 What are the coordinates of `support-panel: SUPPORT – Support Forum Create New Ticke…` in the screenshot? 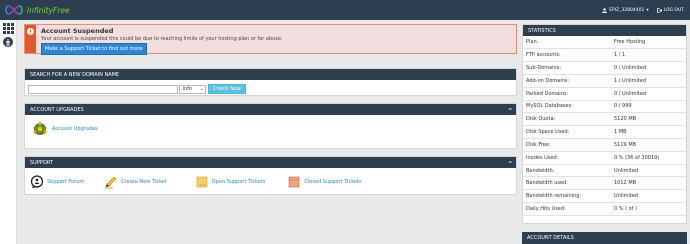 It's located at (270, 175).